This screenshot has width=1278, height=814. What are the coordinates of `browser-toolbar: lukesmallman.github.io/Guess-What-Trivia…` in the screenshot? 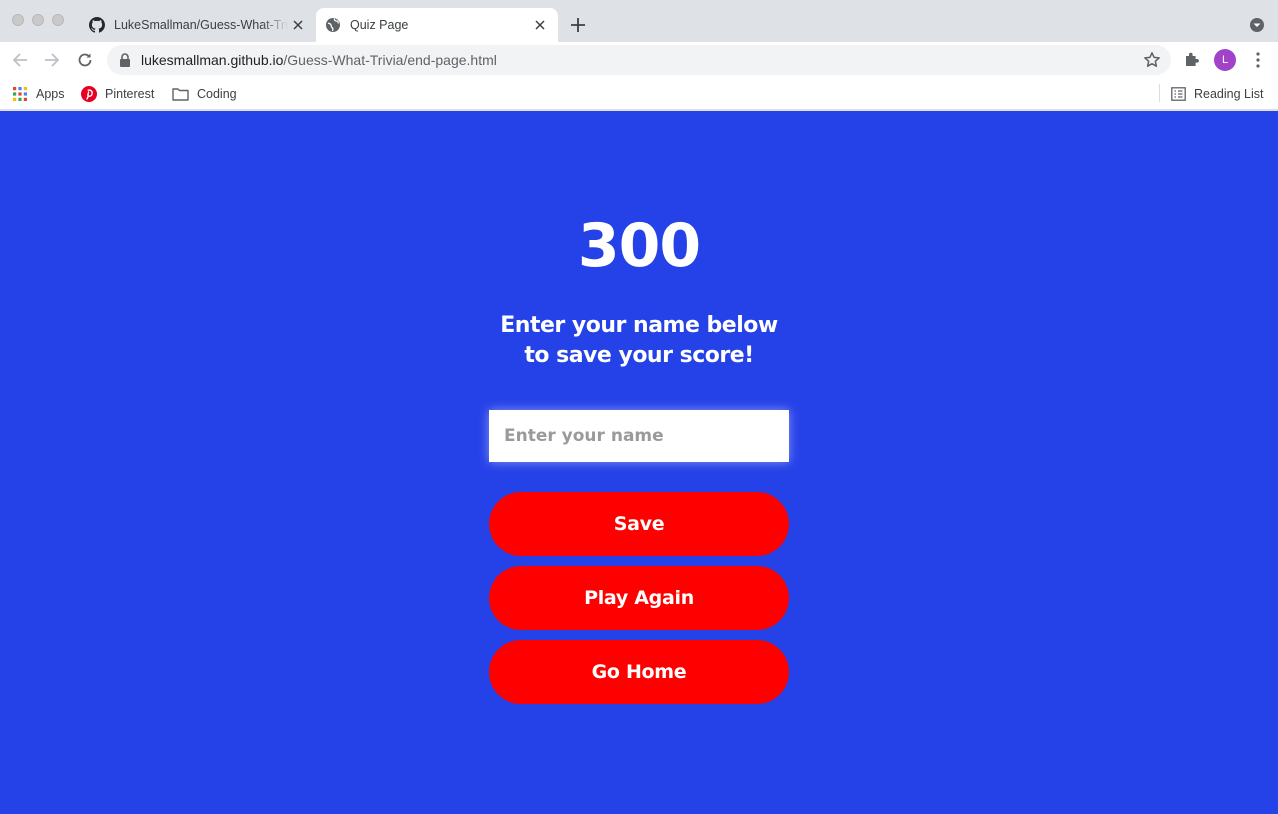 It's located at (639, 60).